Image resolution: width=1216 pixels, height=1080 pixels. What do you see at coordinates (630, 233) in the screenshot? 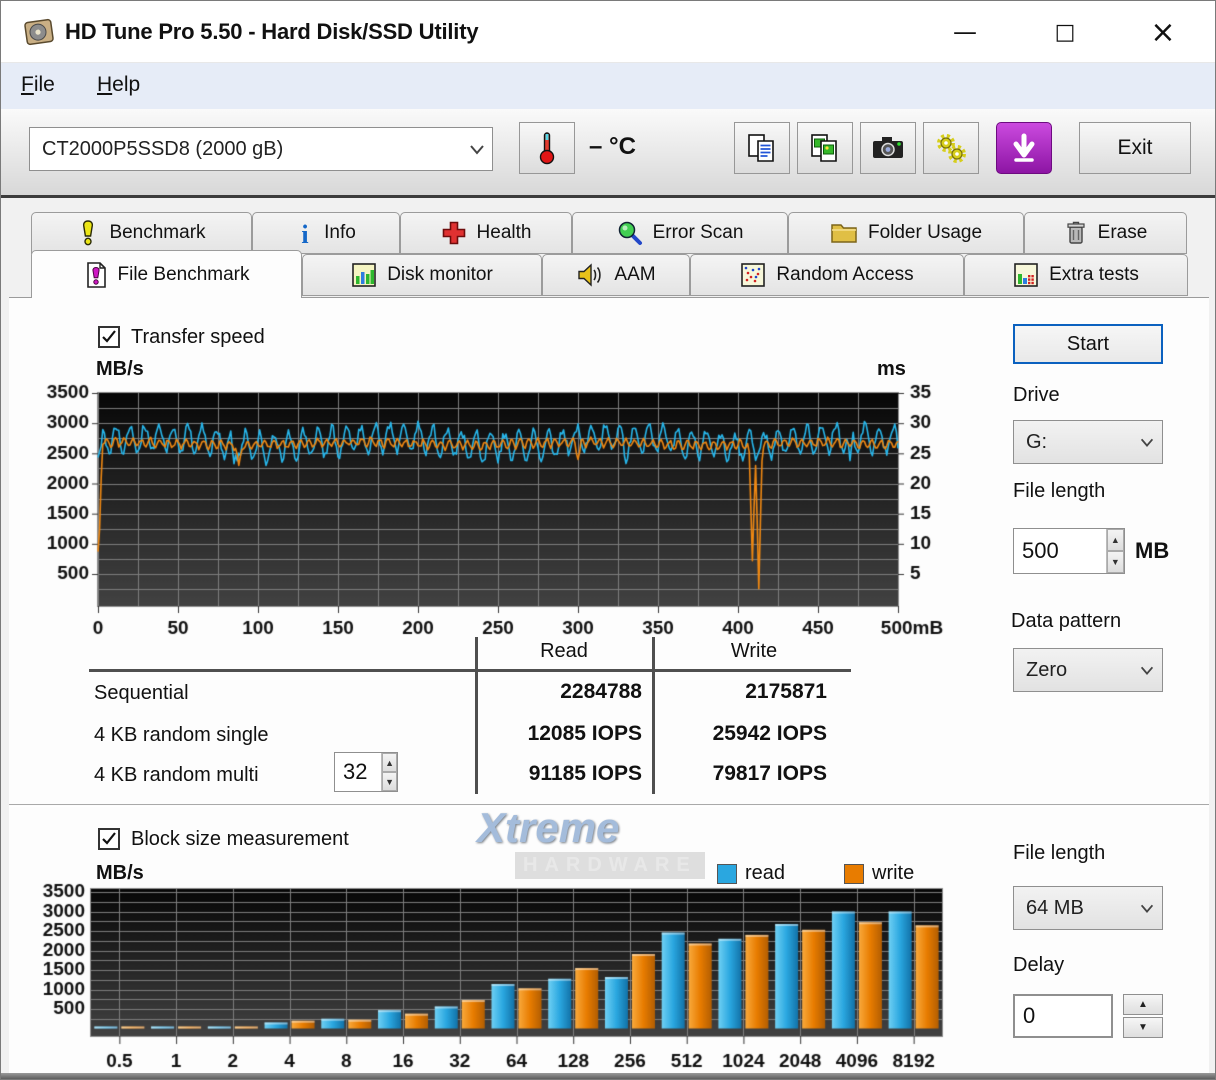
I see `error-scan-magnifier-icon` at bounding box center [630, 233].